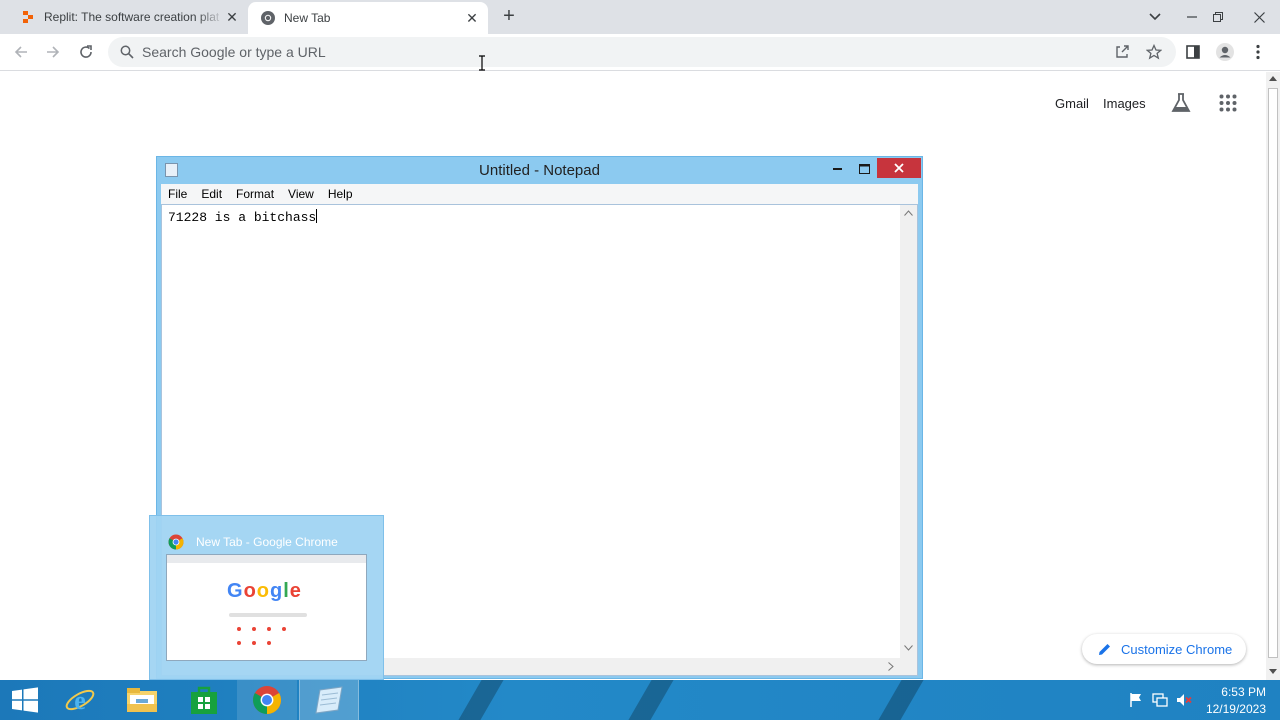  I want to click on internet-explorer-icon: e, so click(80, 700).